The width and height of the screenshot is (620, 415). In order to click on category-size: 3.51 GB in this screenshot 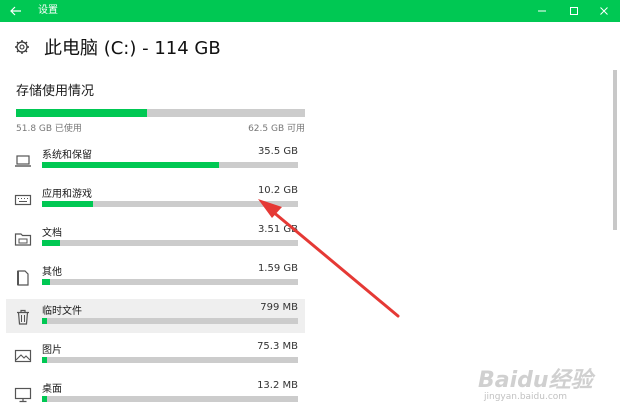, I will do `click(277, 229)`.